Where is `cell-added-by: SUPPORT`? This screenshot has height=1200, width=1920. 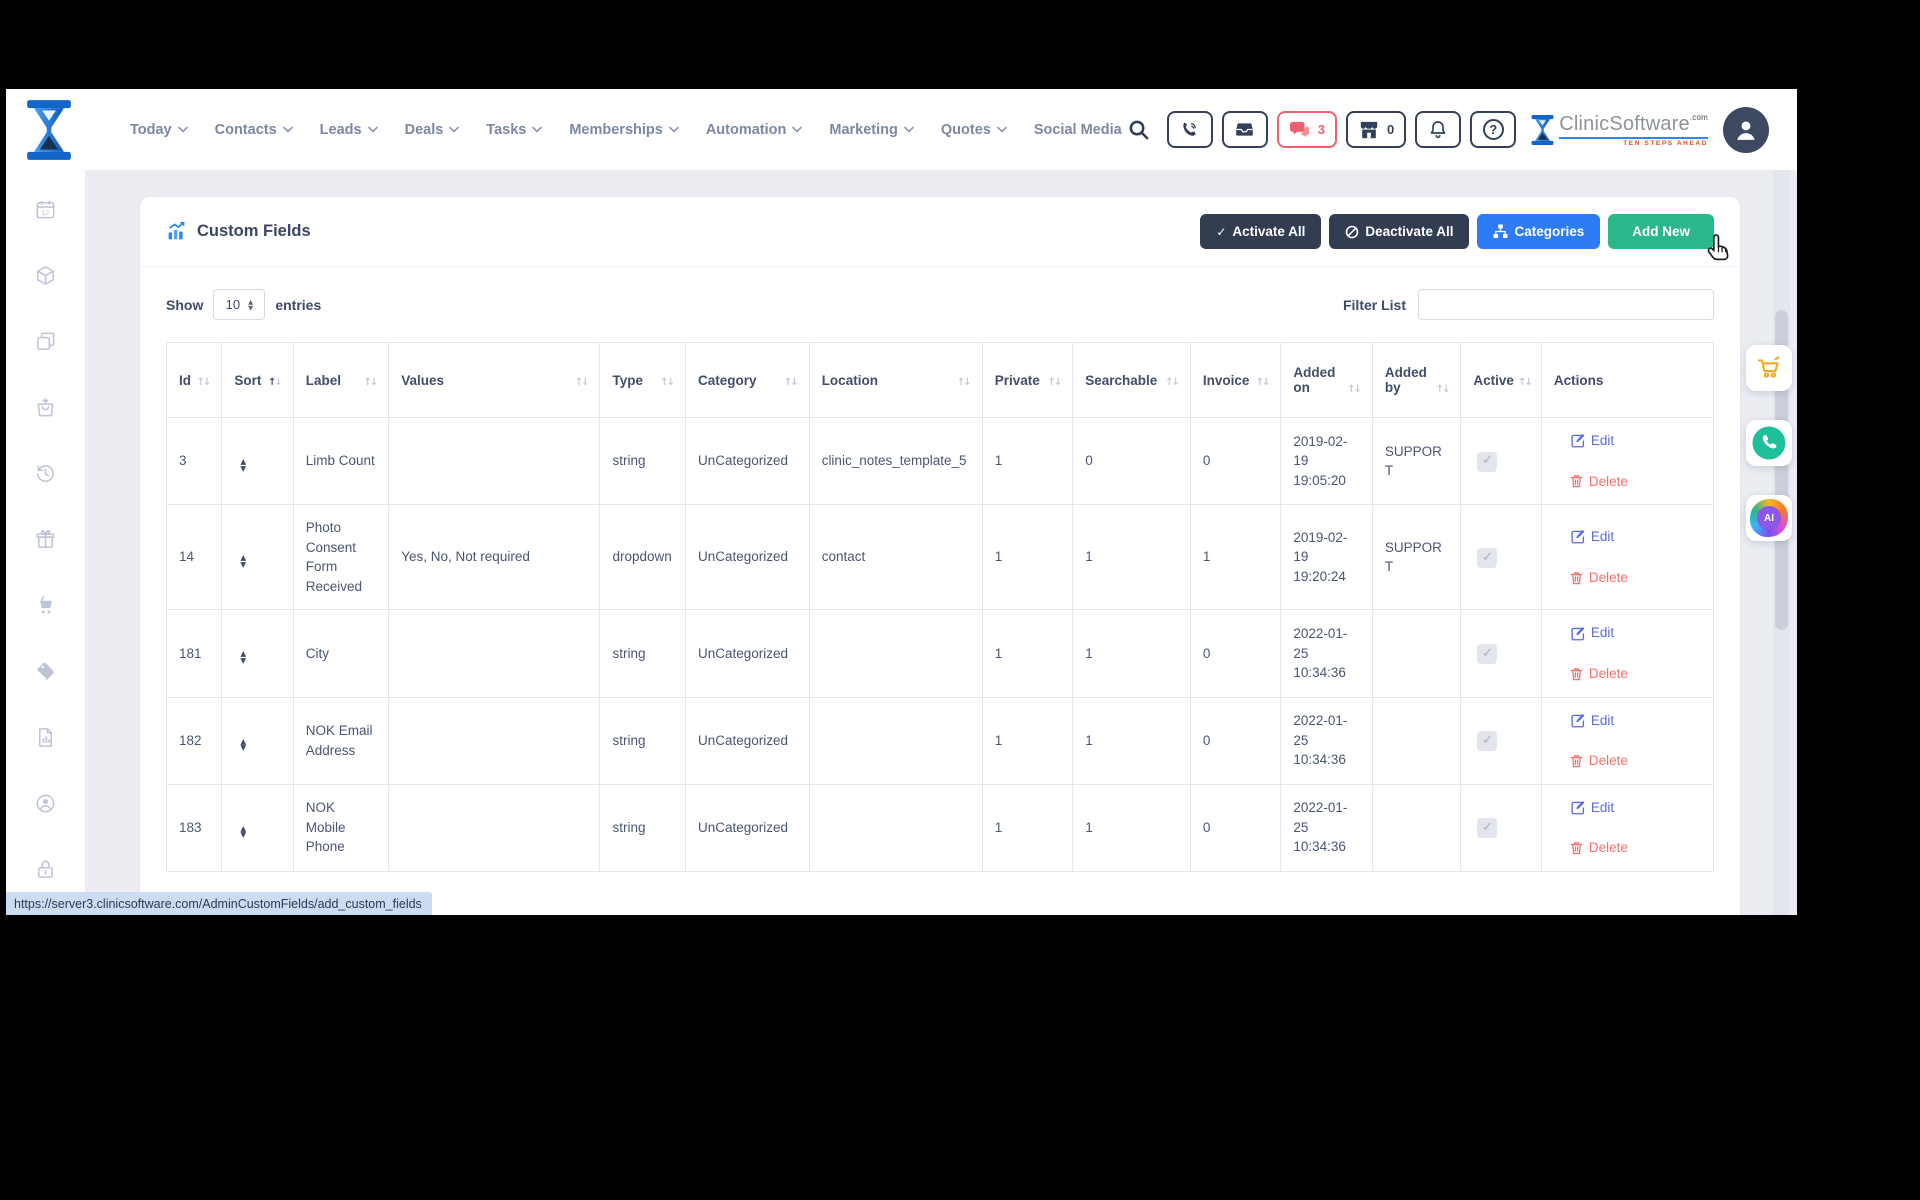
cell-added-by: SUPPORT is located at coordinates (1416, 557).